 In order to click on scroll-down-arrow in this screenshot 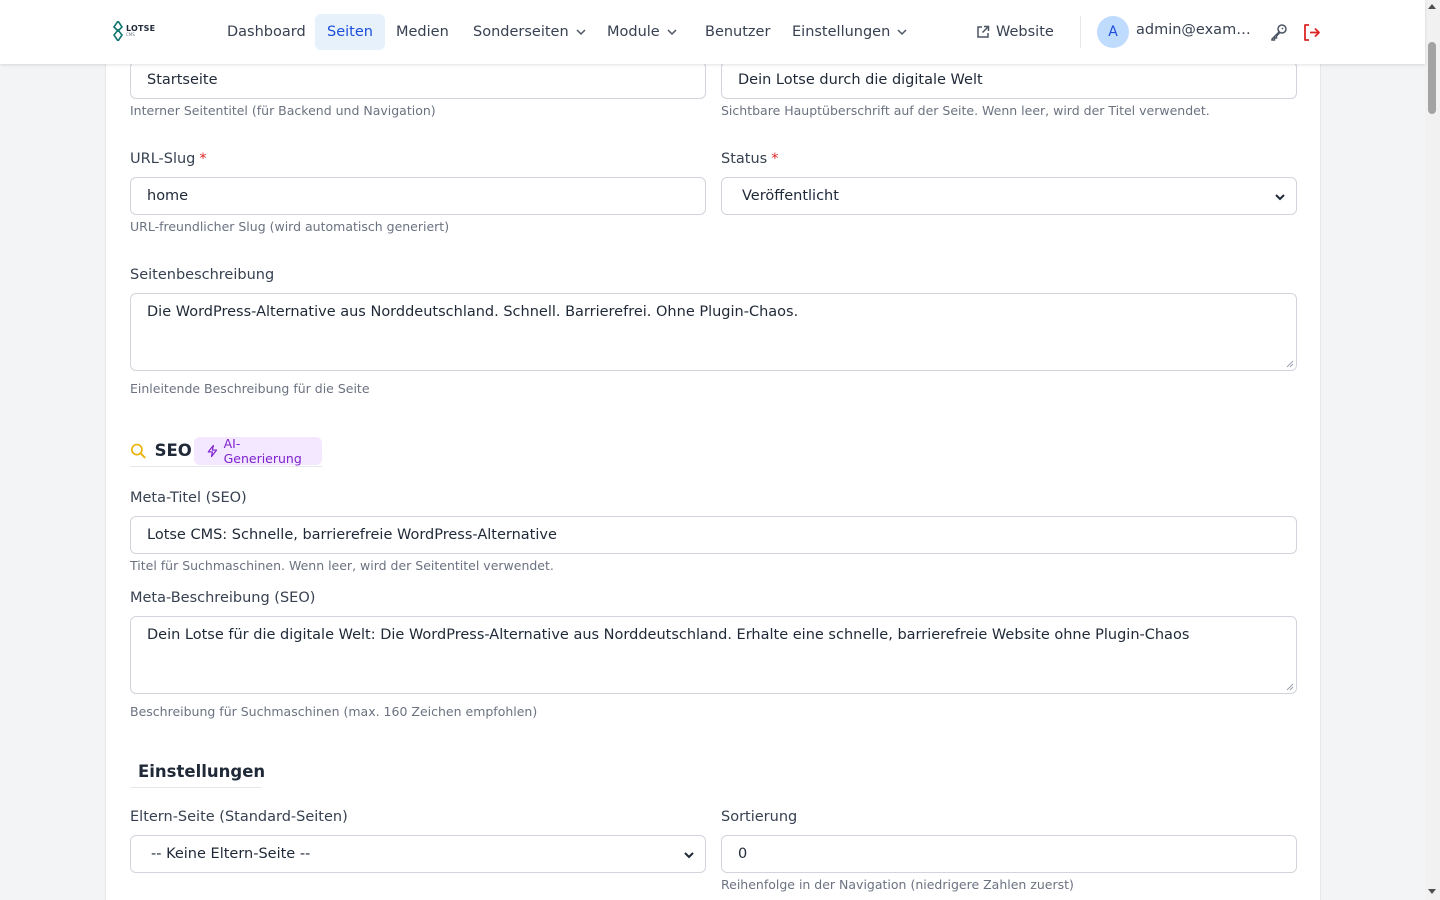, I will do `click(1432, 891)`.